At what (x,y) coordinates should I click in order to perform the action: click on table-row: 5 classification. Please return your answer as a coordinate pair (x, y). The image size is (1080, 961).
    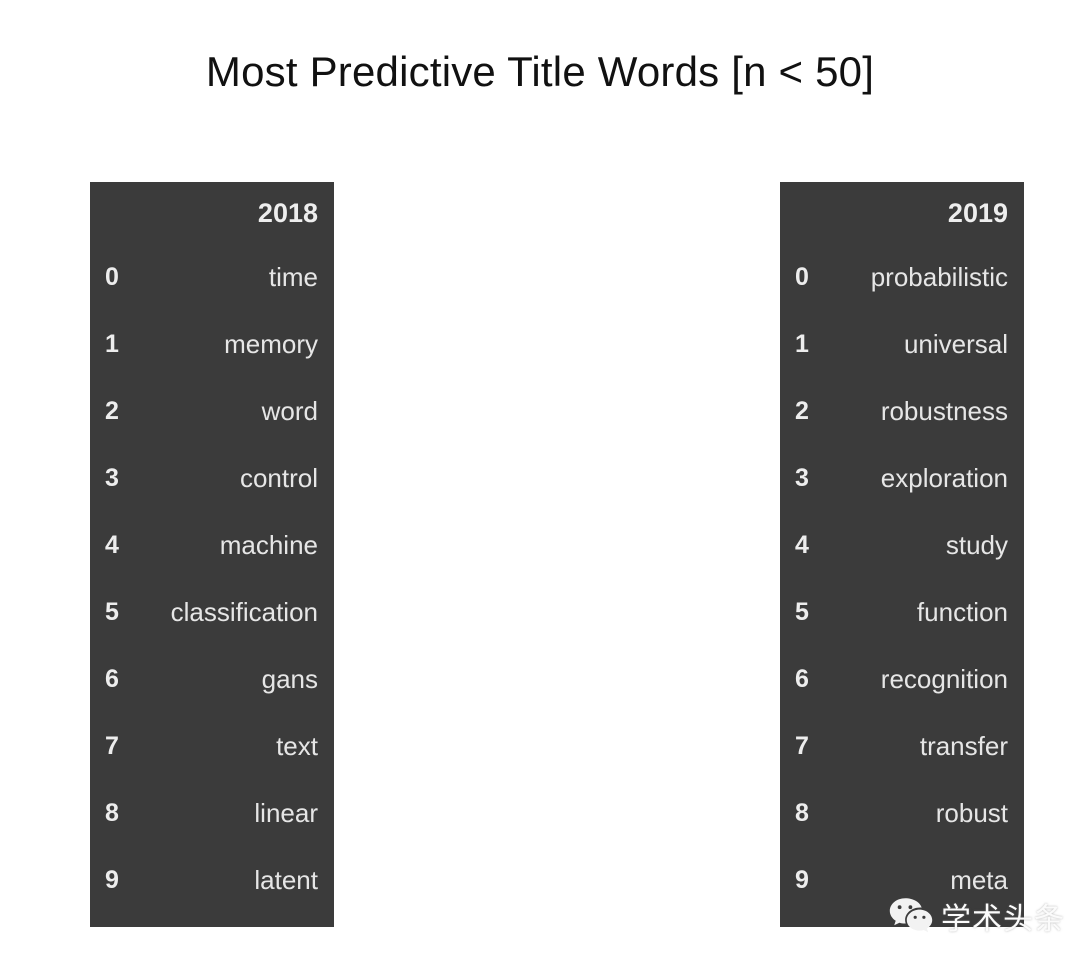
    Looking at the image, I should click on (212, 612).